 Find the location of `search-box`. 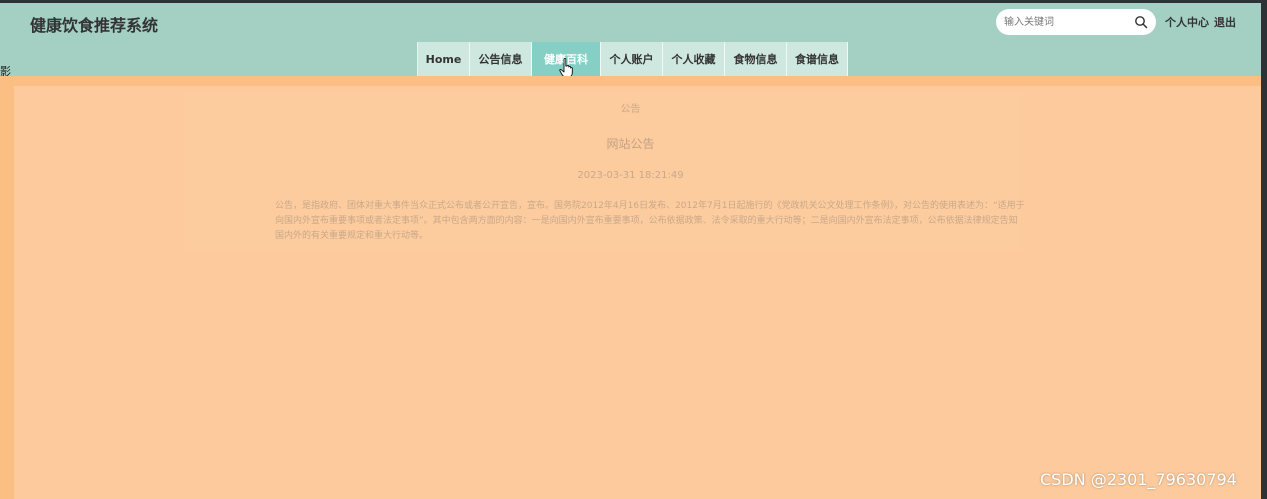

search-box is located at coordinates (1076, 22).